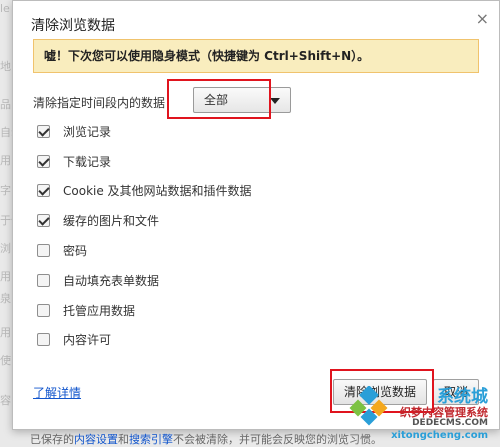  Describe the element at coordinates (111, 281) in the screenshot. I see `option-label: 自动填充表单数据` at that location.